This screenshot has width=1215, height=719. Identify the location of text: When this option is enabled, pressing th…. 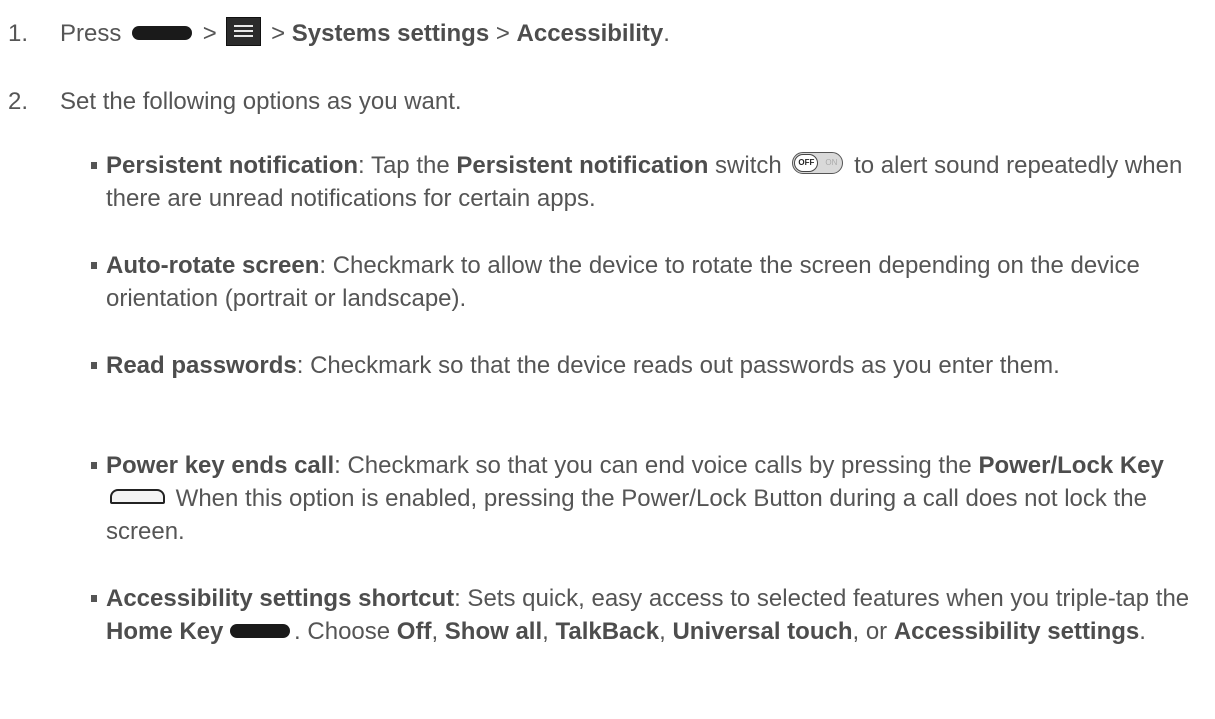
(626, 515).